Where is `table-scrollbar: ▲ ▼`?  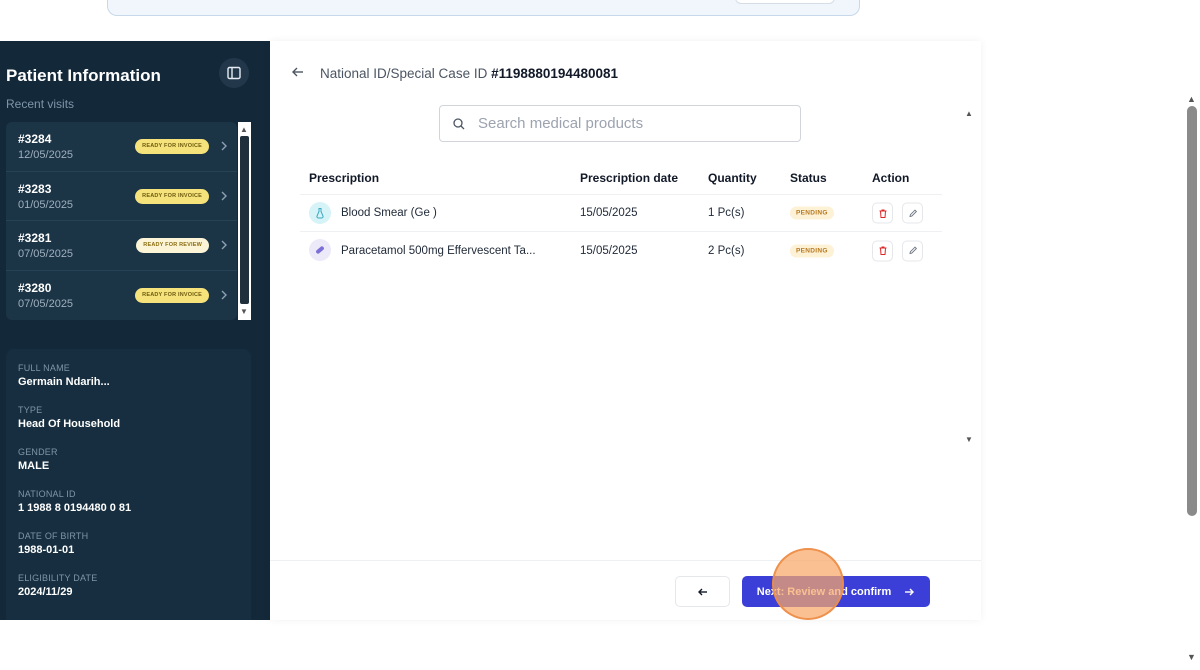
table-scrollbar: ▲ ▼ is located at coordinates (969, 279).